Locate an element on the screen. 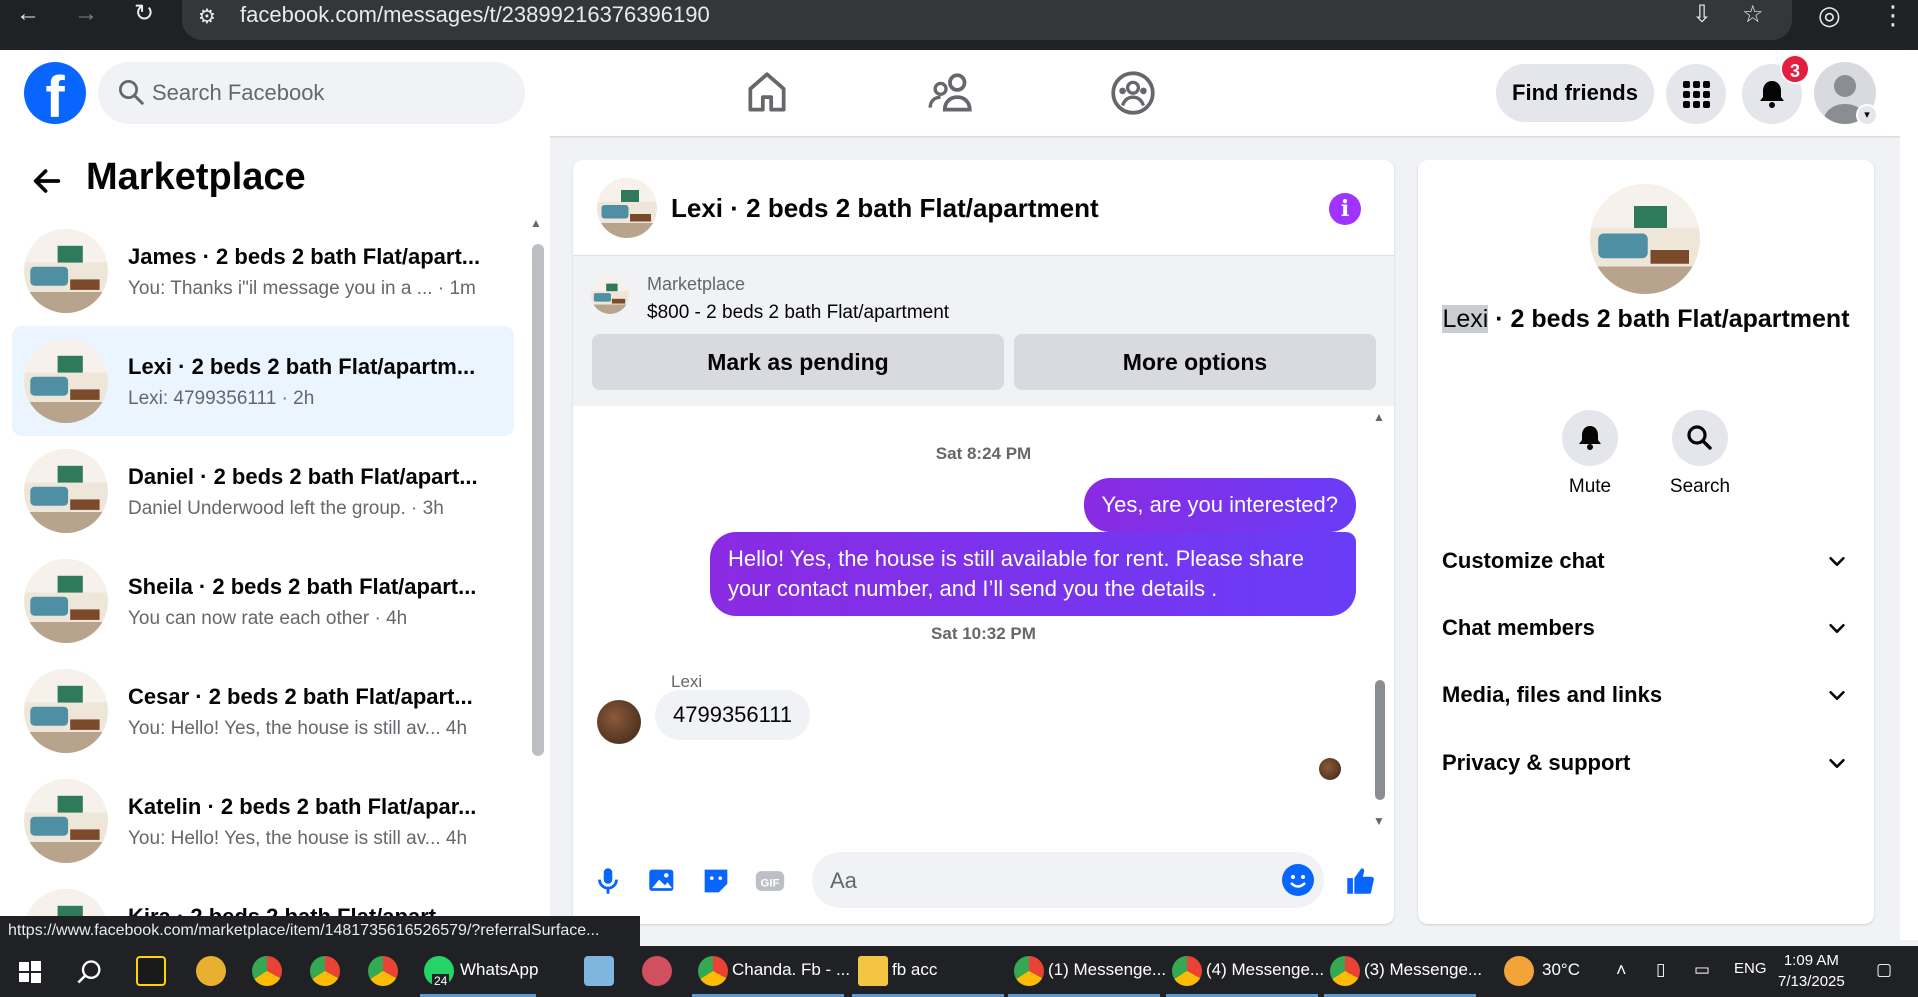  terminal-app-icon is located at coordinates (151, 971).